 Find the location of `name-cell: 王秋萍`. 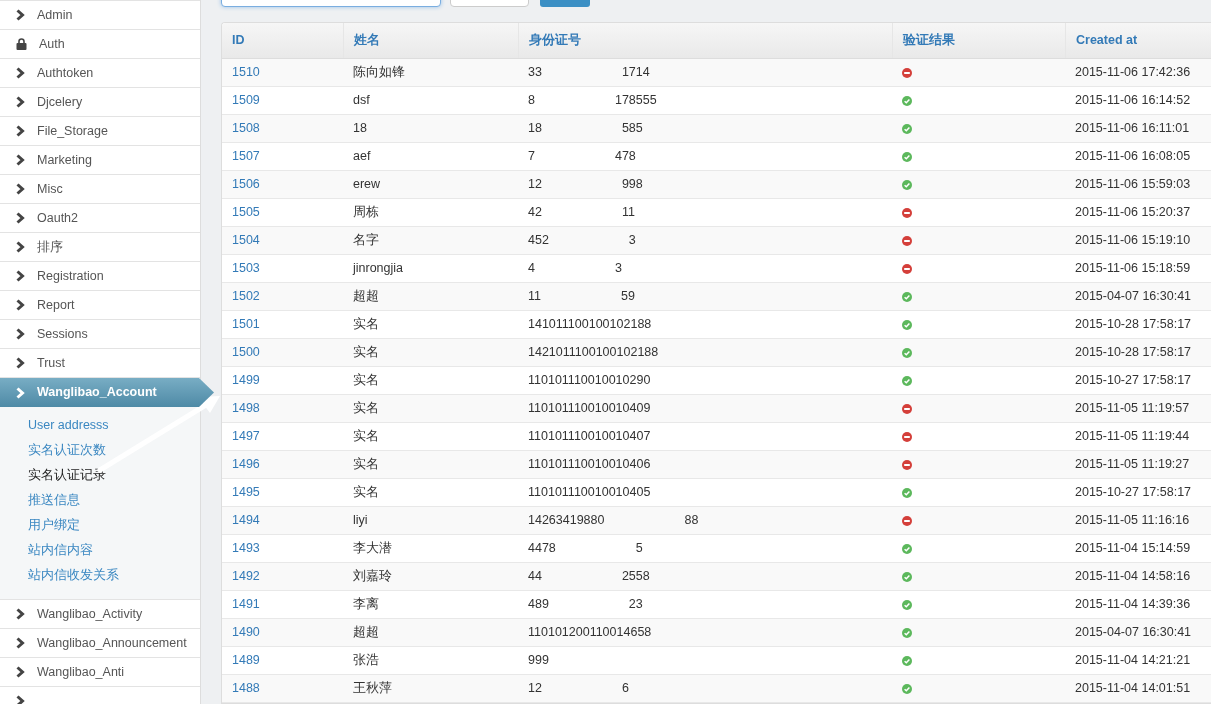

name-cell: 王秋萍 is located at coordinates (372, 688).